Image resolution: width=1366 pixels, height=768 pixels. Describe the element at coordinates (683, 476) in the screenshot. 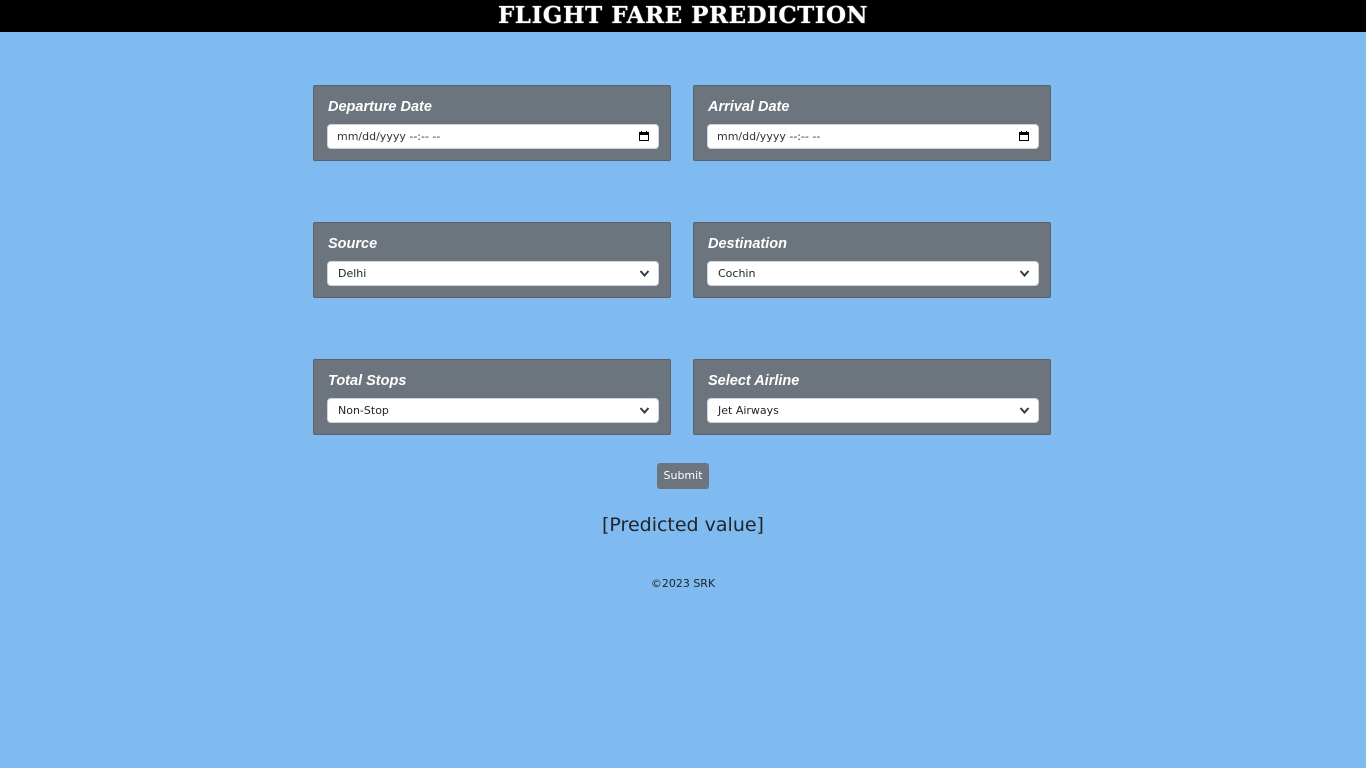

I see `submit-button: Submit` at that location.